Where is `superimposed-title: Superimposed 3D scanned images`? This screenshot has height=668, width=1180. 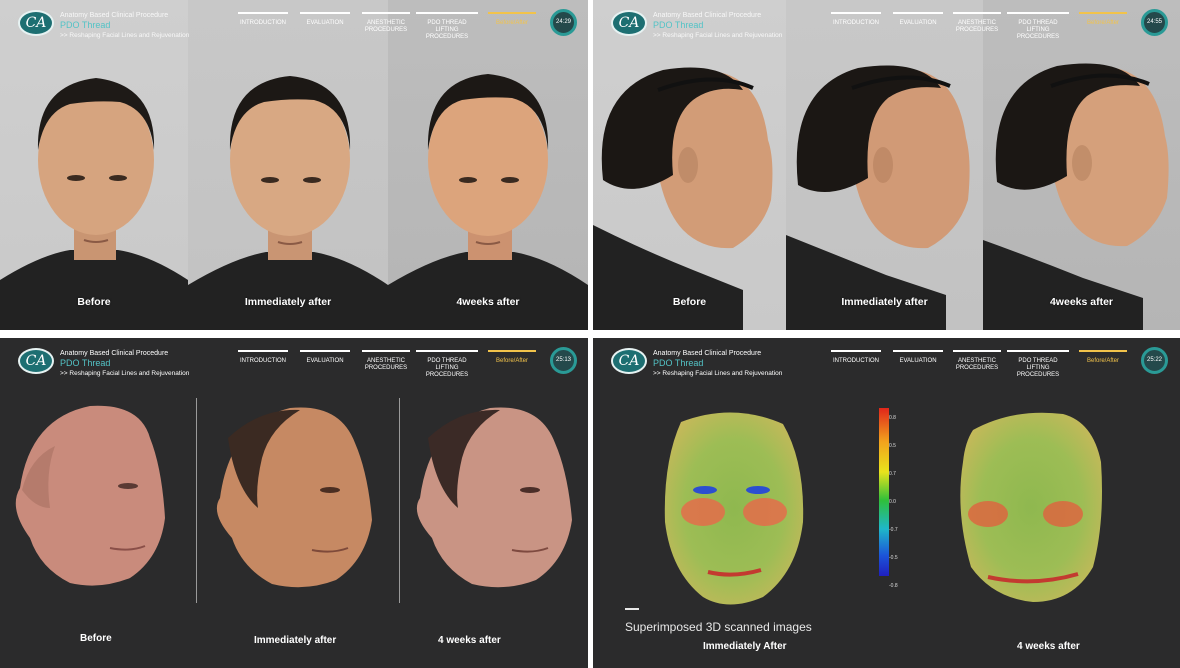 superimposed-title: Superimposed 3D scanned images is located at coordinates (718, 627).